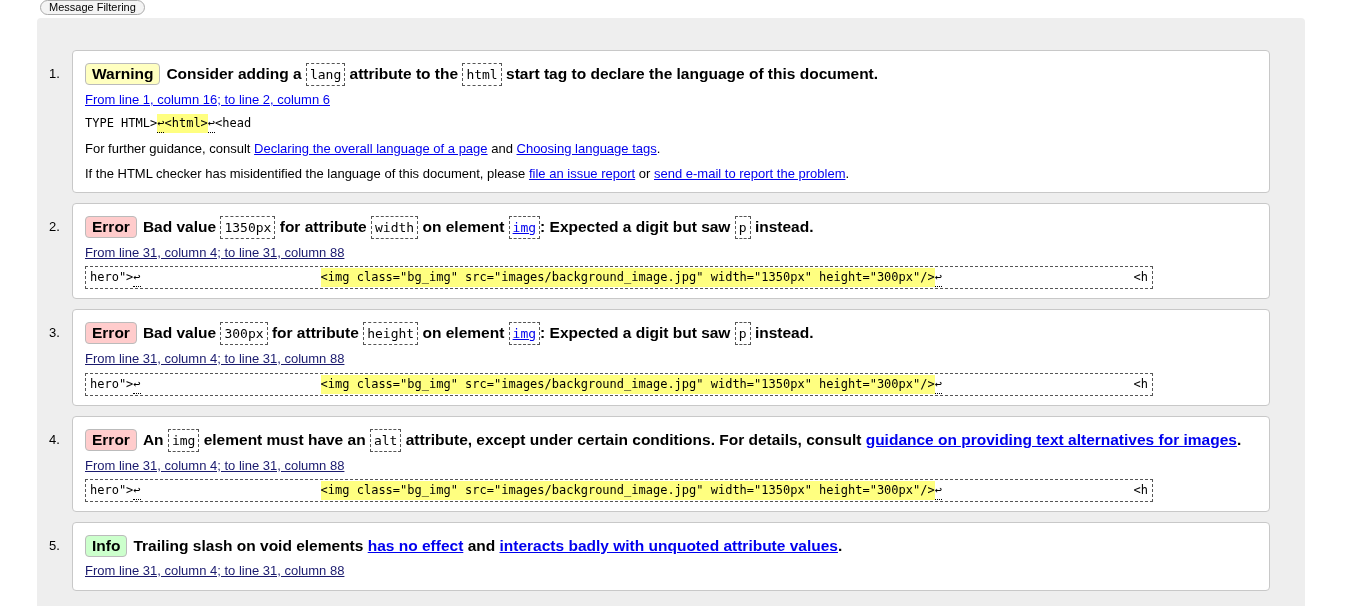 Image resolution: width=1346 pixels, height=606 pixels. I want to click on code-term: height, so click(391, 333).